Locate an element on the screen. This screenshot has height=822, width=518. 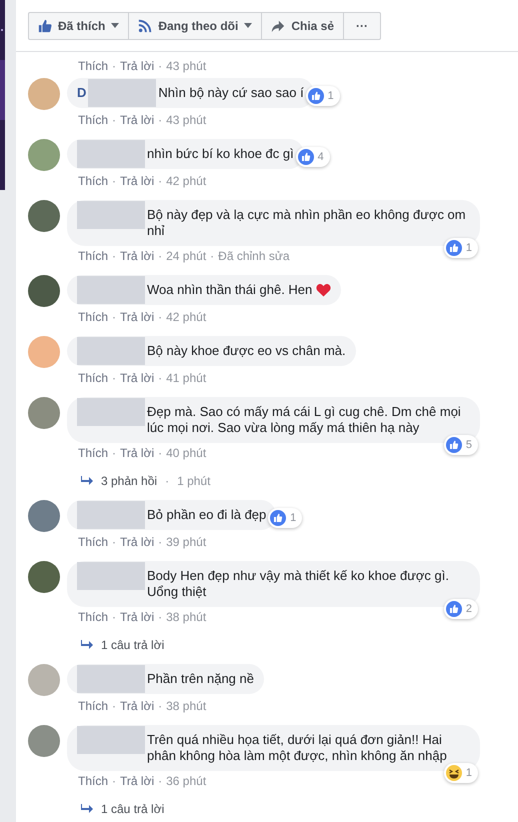
thumbs-up-icon is located at coordinates (45, 25).